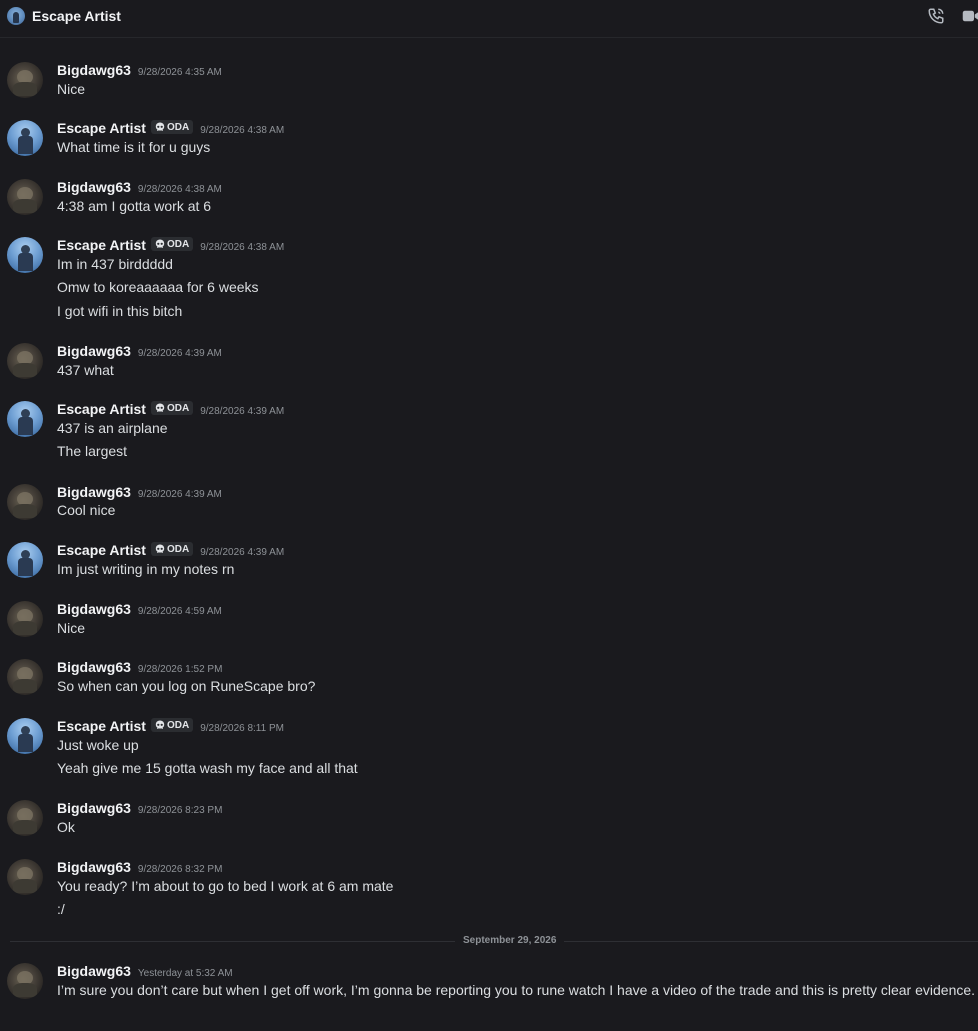  What do you see at coordinates (970, 16) in the screenshot?
I see `video-icon` at bounding box center [970, 16].